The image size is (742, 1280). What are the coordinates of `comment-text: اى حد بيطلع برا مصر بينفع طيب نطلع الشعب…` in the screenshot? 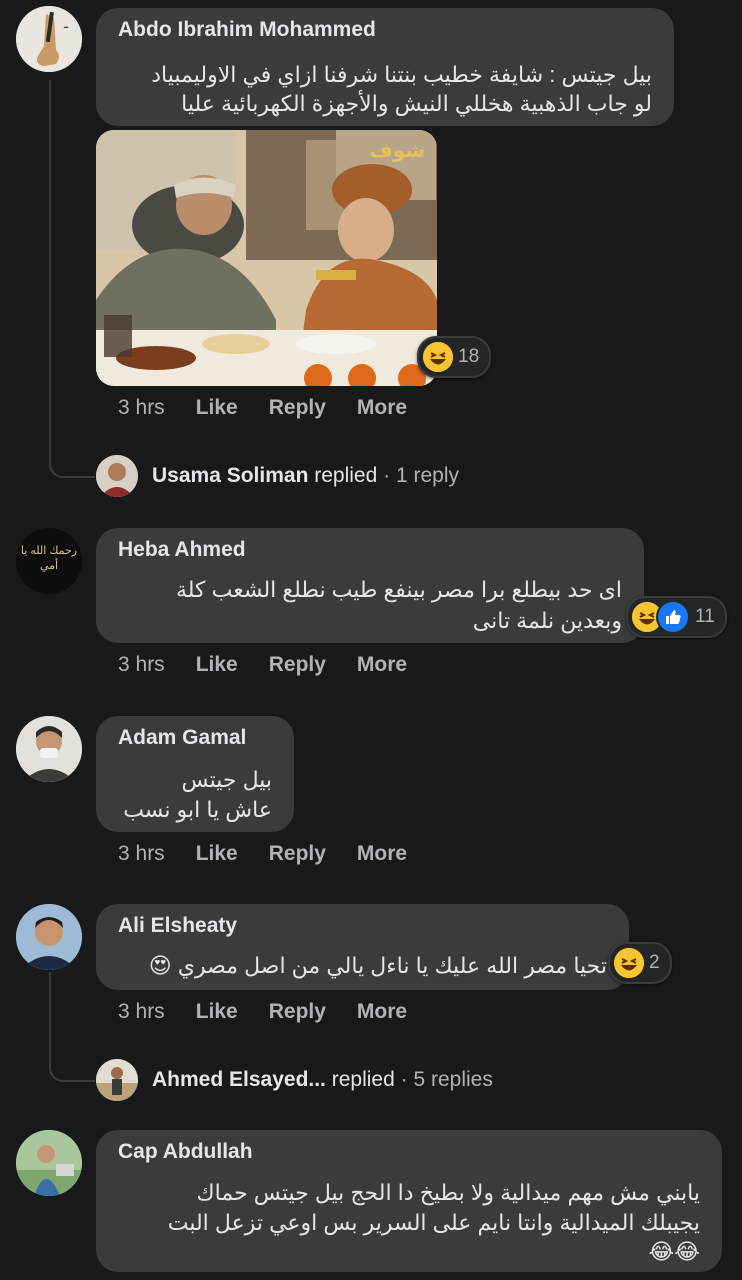 It's located at (398, 589).